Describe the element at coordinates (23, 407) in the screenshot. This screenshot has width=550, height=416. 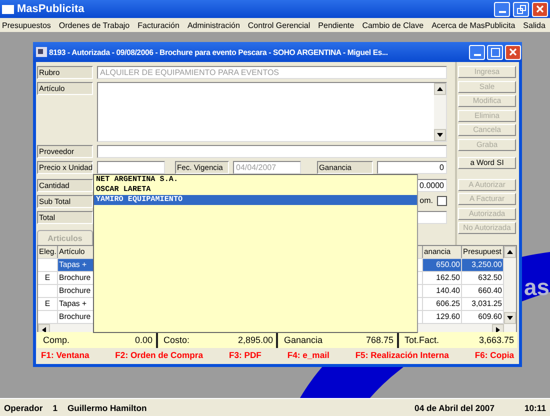
I see `operator-label: Operador` at that location.